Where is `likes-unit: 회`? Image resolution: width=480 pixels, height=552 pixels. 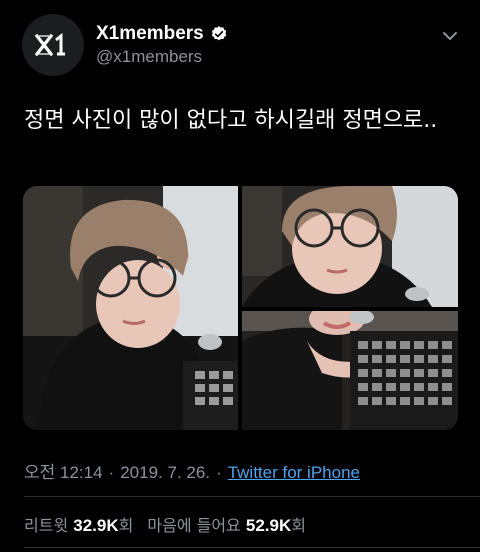 likes-unit: 회 is located at coordinates (298, 525).